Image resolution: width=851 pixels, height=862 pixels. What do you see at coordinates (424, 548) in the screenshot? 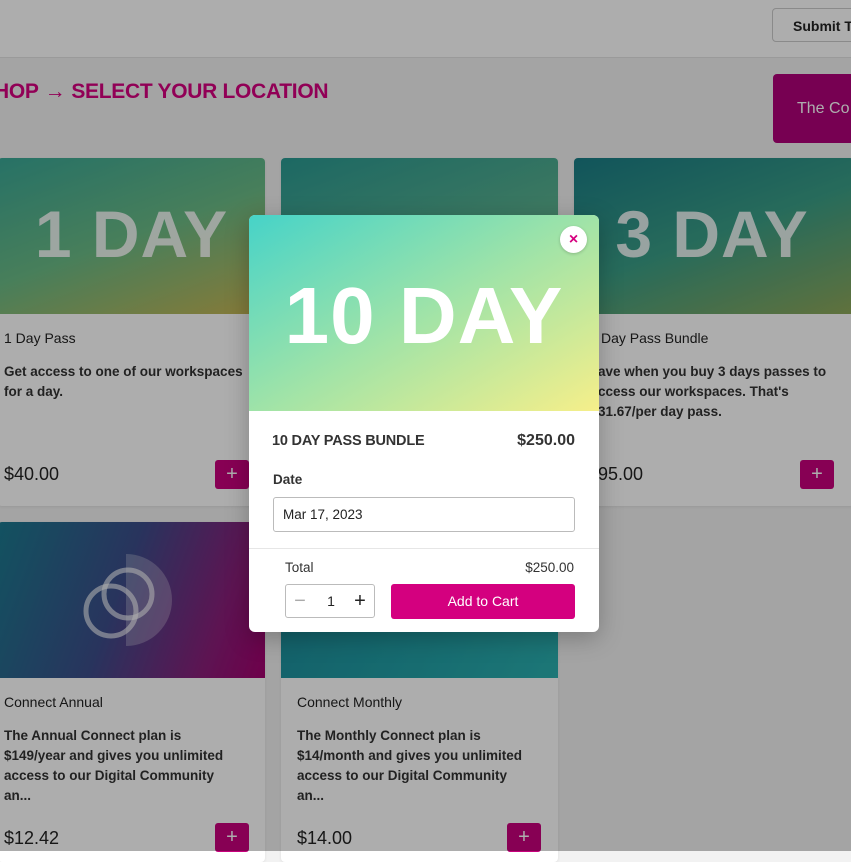
I see `divider` at bounding box center [424, 548].